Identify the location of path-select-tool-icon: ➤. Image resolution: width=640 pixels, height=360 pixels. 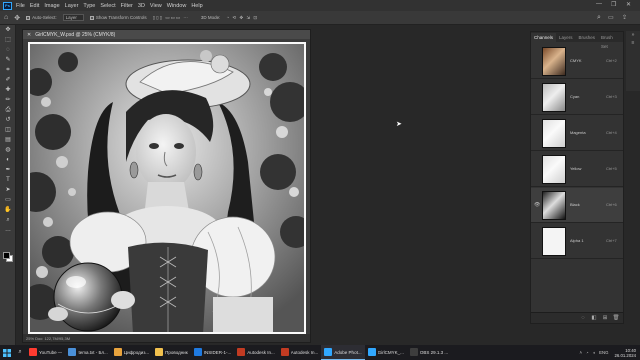
(8, 190).